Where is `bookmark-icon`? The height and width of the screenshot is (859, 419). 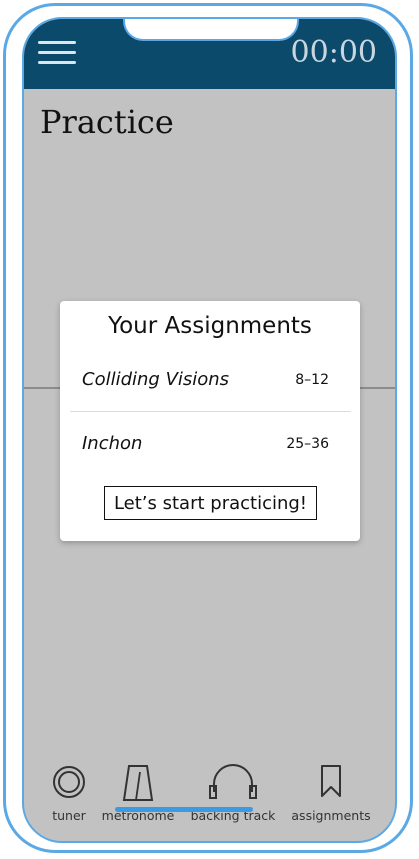
bookmark-icon is located at coordinates (331, 781).